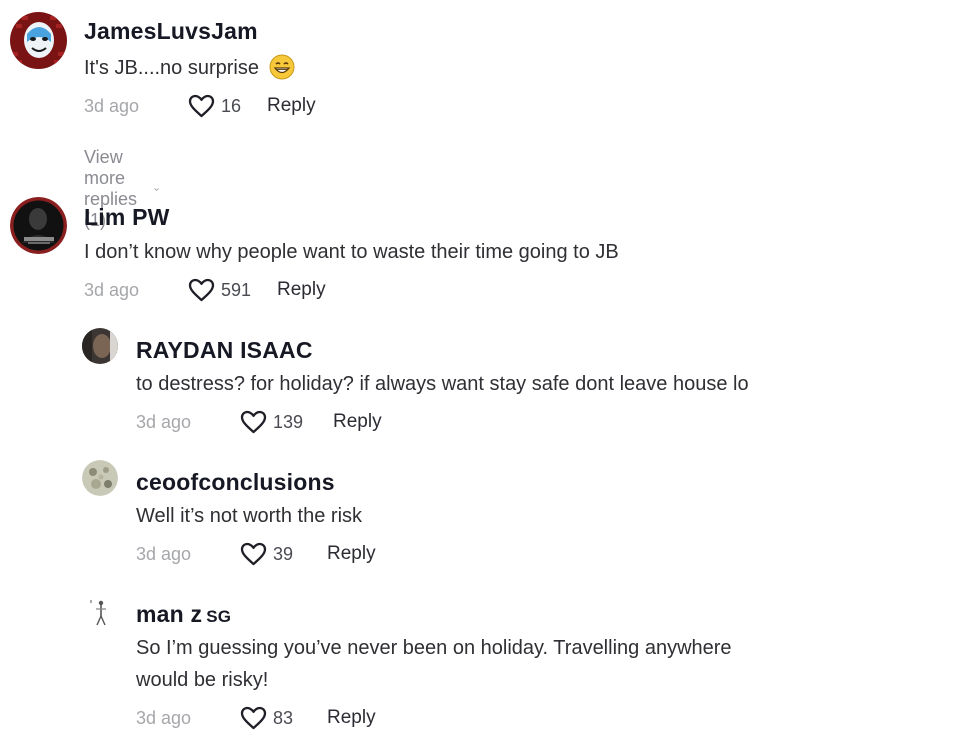 The width and height of the screenshot is (960, 744). I want to click on comment-meta: 3d ago 83 Reply, so click(256, 718).